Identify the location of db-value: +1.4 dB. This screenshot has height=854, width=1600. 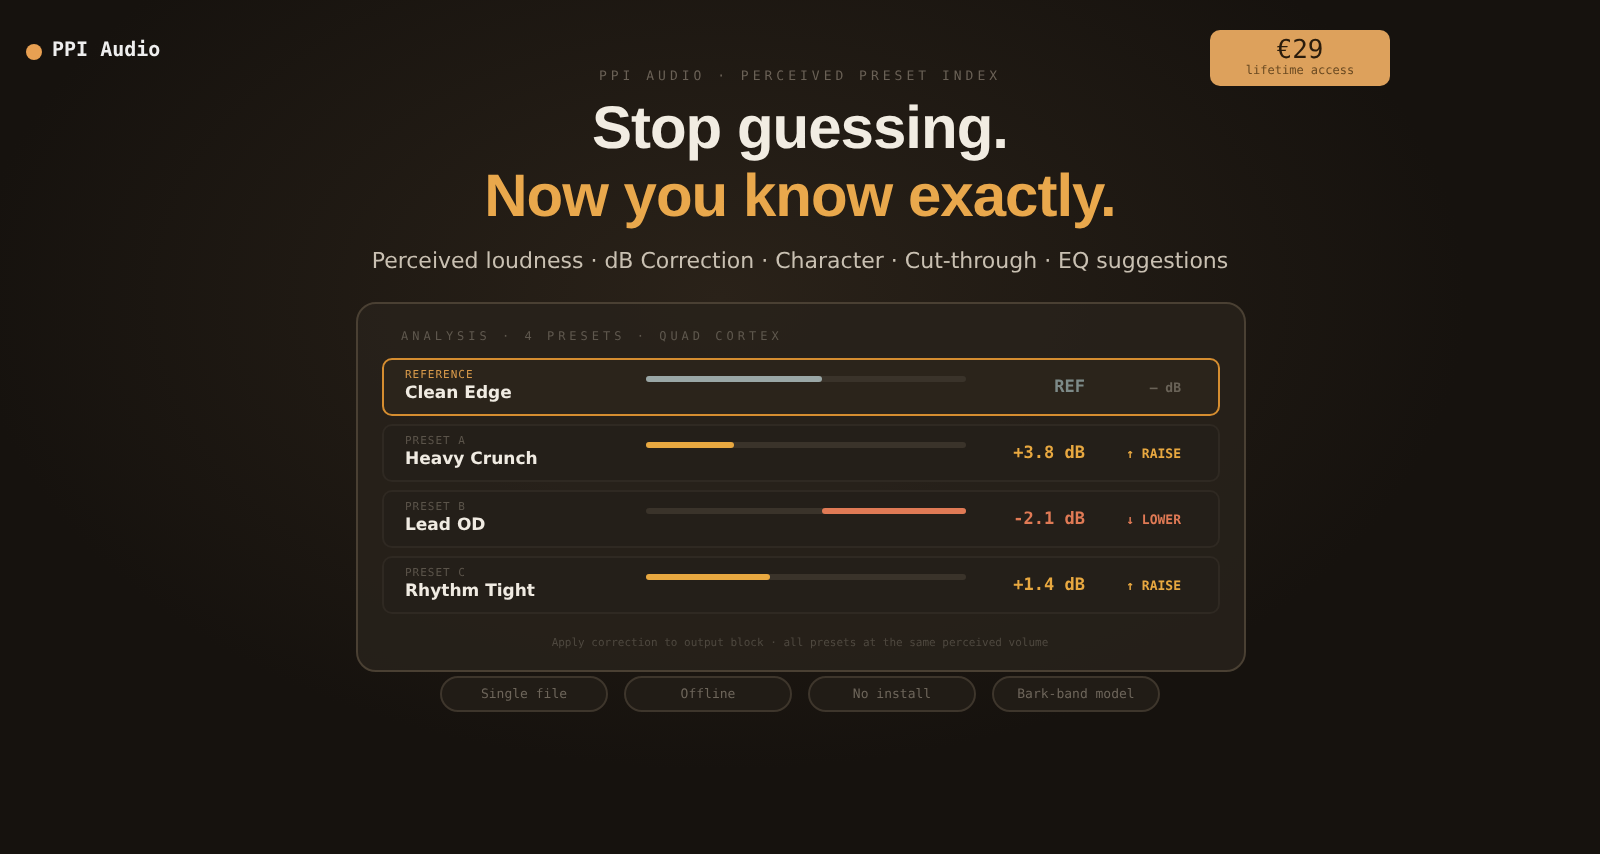
(1048, 585).